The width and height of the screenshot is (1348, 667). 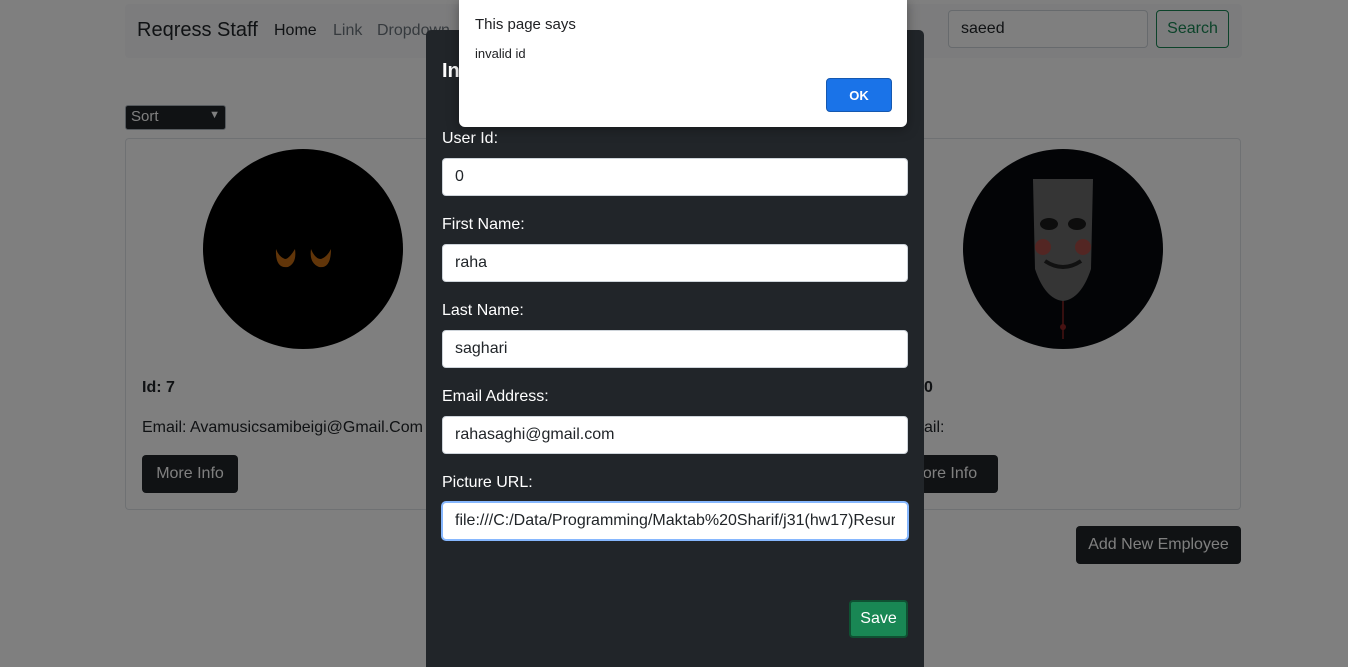 What do you see at coordinates (525, 24) in the screenshot?
I see `alert-title: This page says` at bounding box center [525, 24].